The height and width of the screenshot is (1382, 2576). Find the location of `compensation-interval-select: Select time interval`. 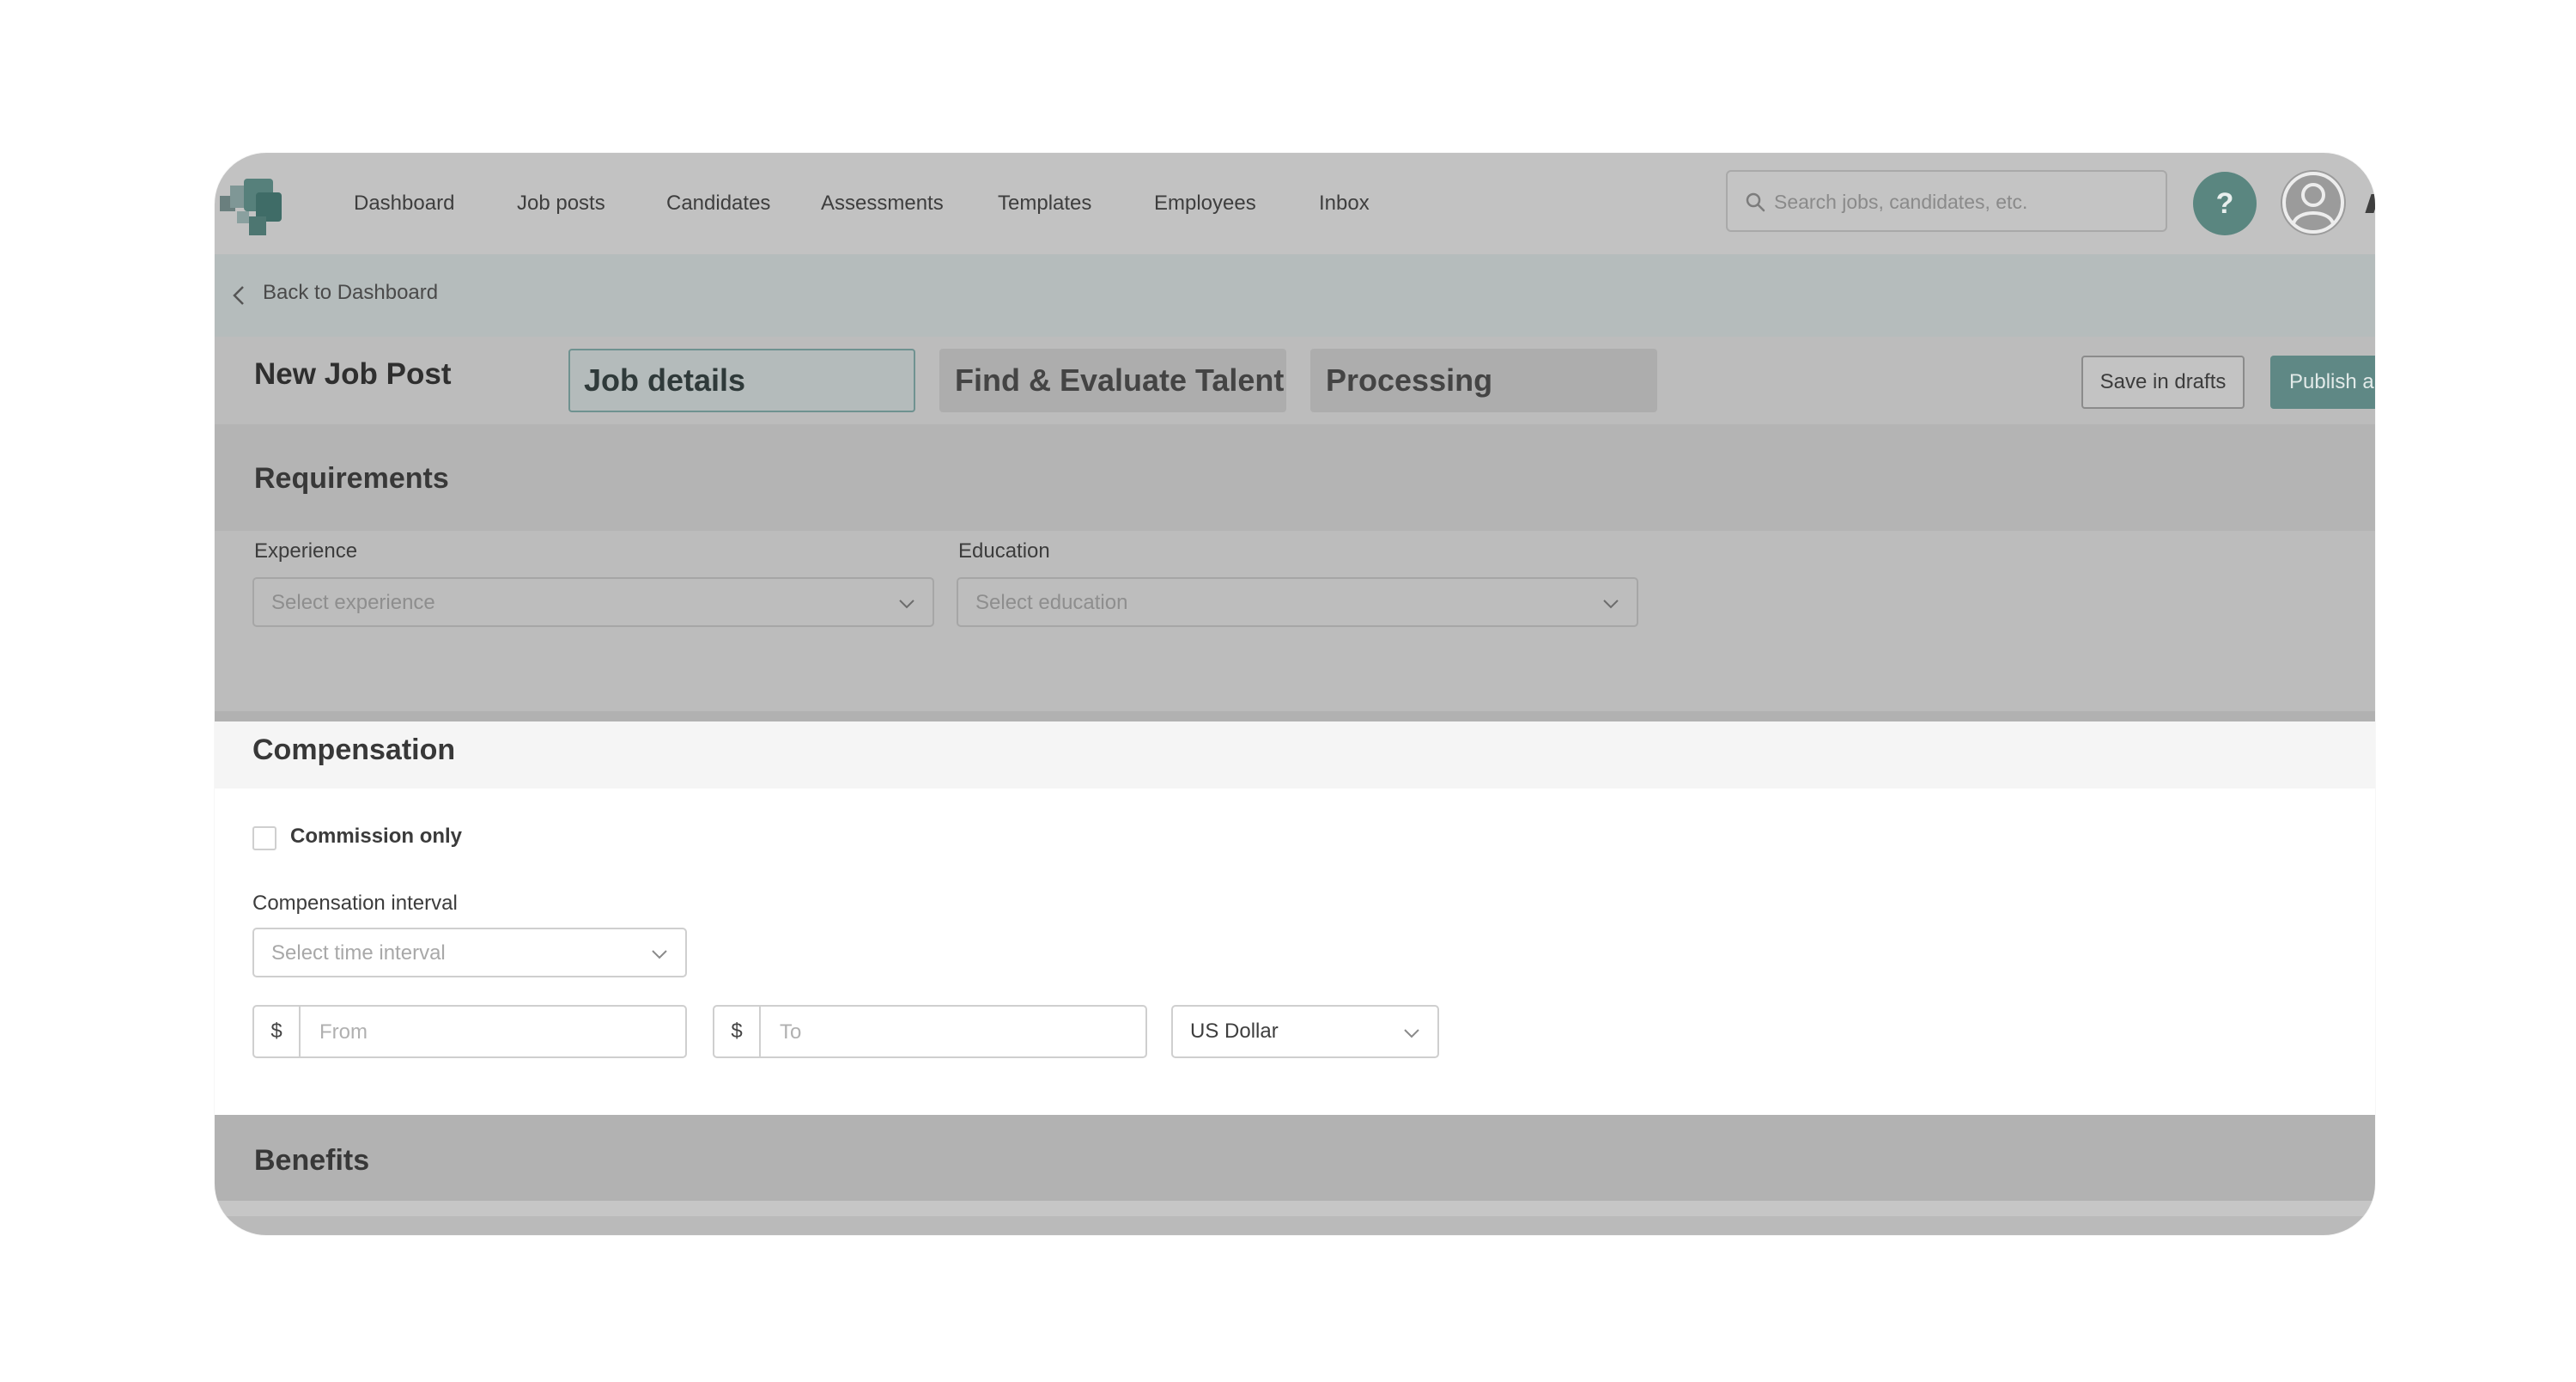

compensation-interval-select: Select time interval is located at coordinates (470, 952).